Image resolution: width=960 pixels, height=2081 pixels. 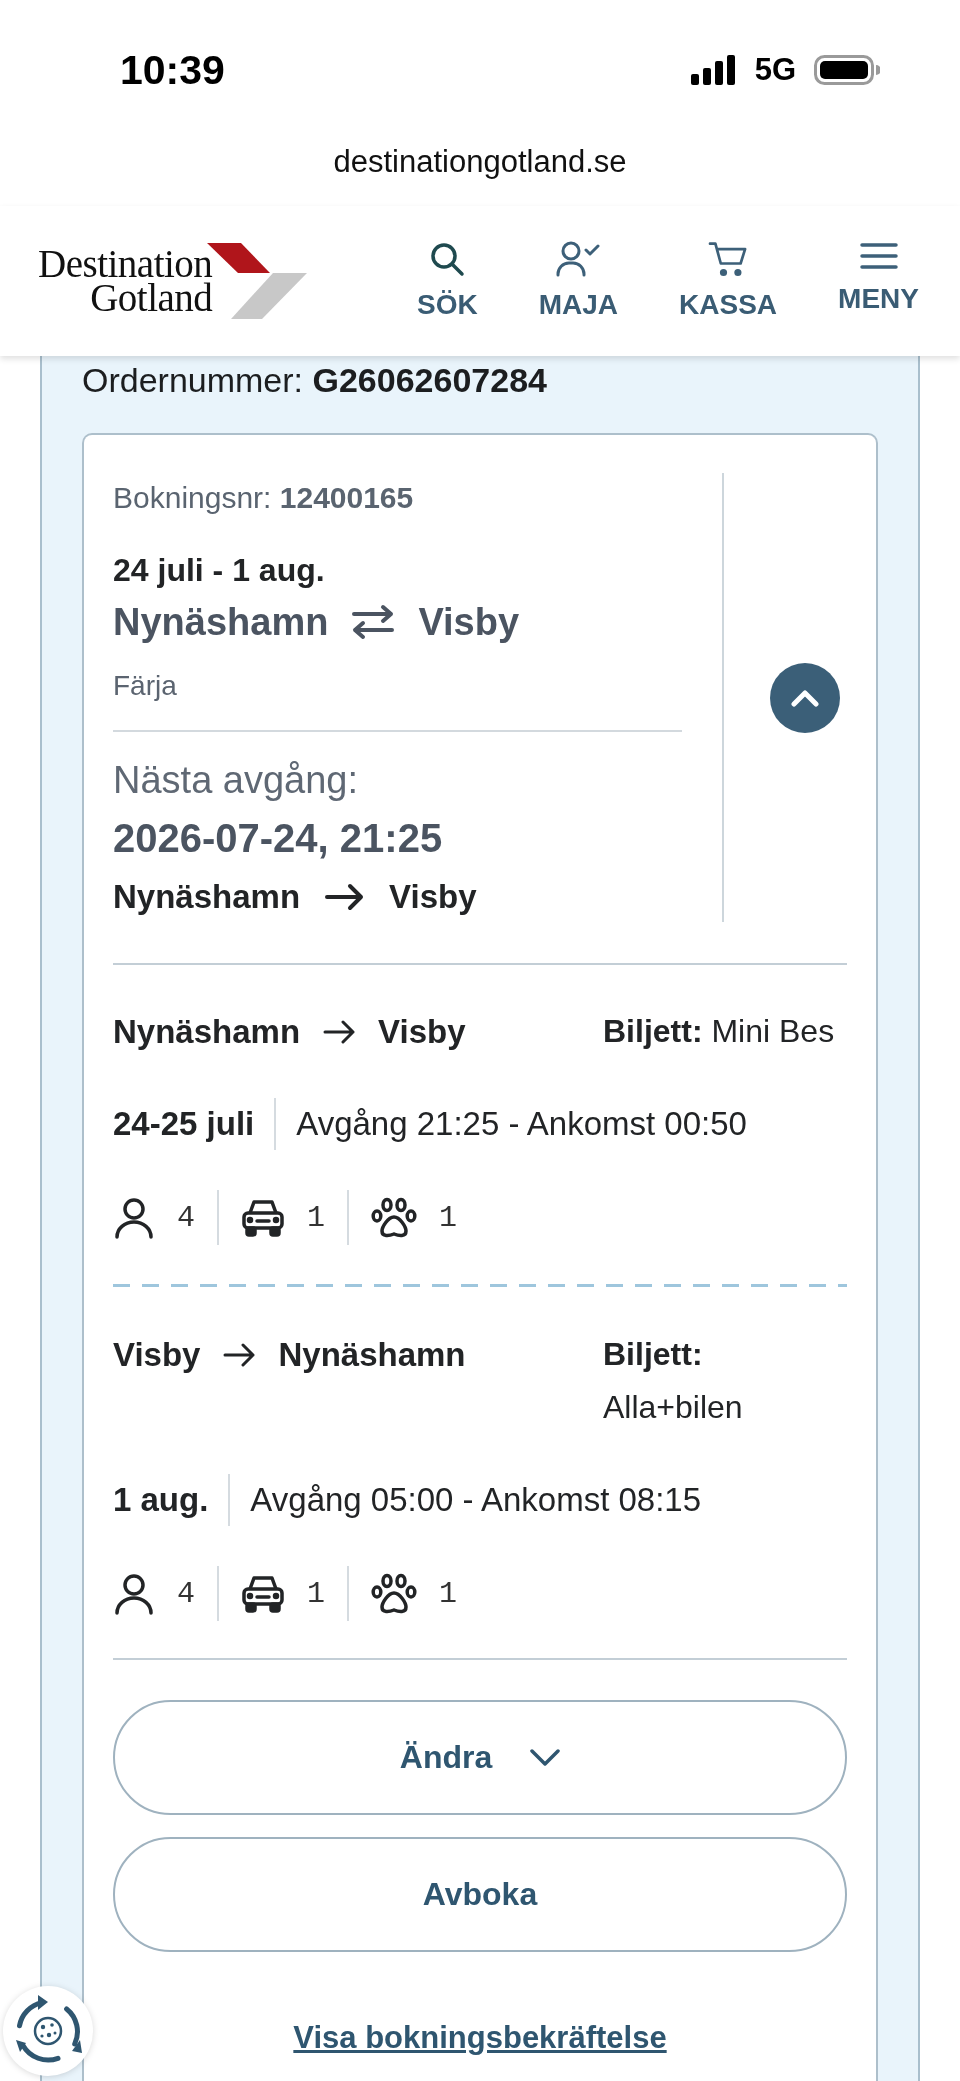 I want to click on leg-destination: Visby, so click(x=422, y=1032).